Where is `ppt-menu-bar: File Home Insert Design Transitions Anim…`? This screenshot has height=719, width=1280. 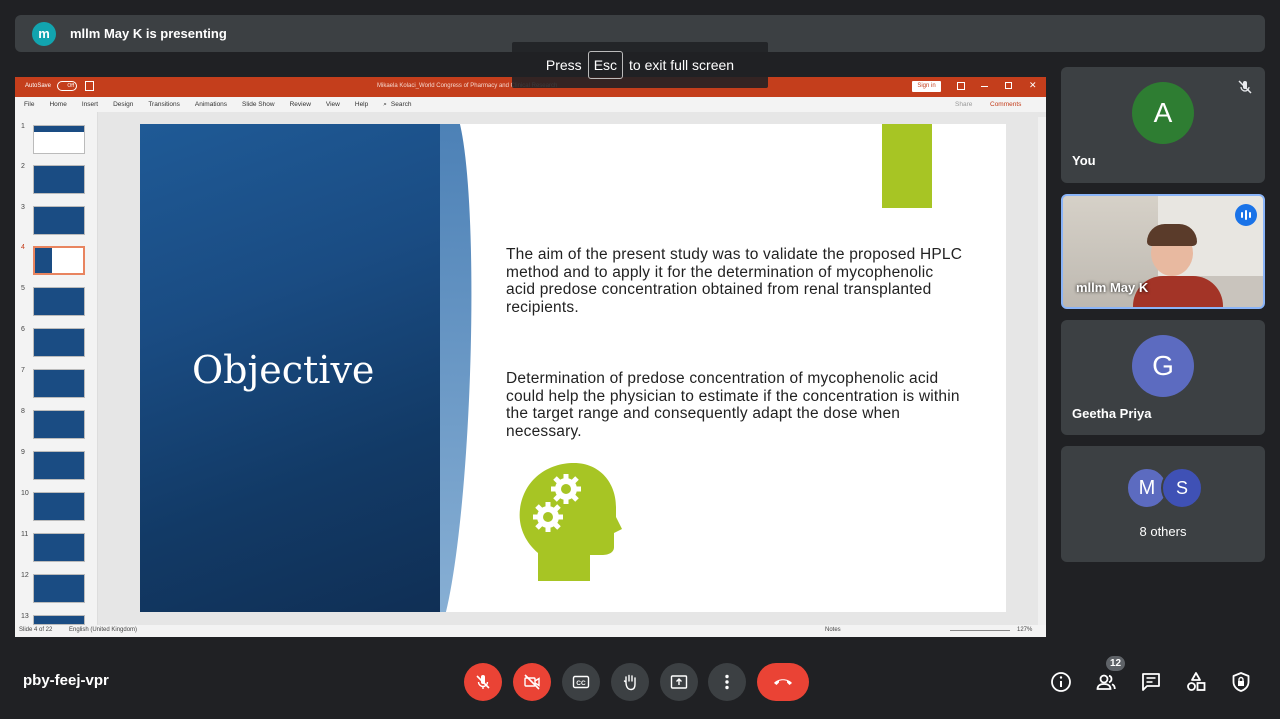 ppt-menu-bar: File Home Insert Design Transitions Anim… is located at coordinates (530, 104).